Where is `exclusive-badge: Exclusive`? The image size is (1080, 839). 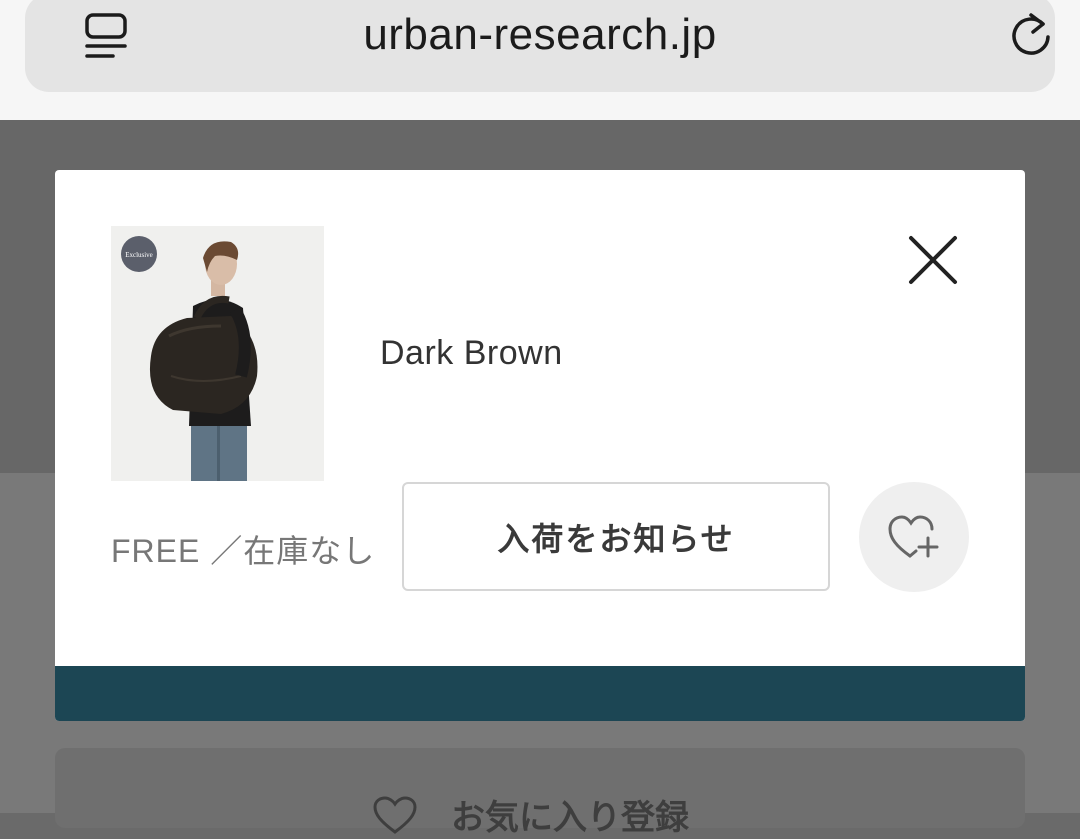 exclusive-badge: Exclusive is located at coordinates (139, 255).